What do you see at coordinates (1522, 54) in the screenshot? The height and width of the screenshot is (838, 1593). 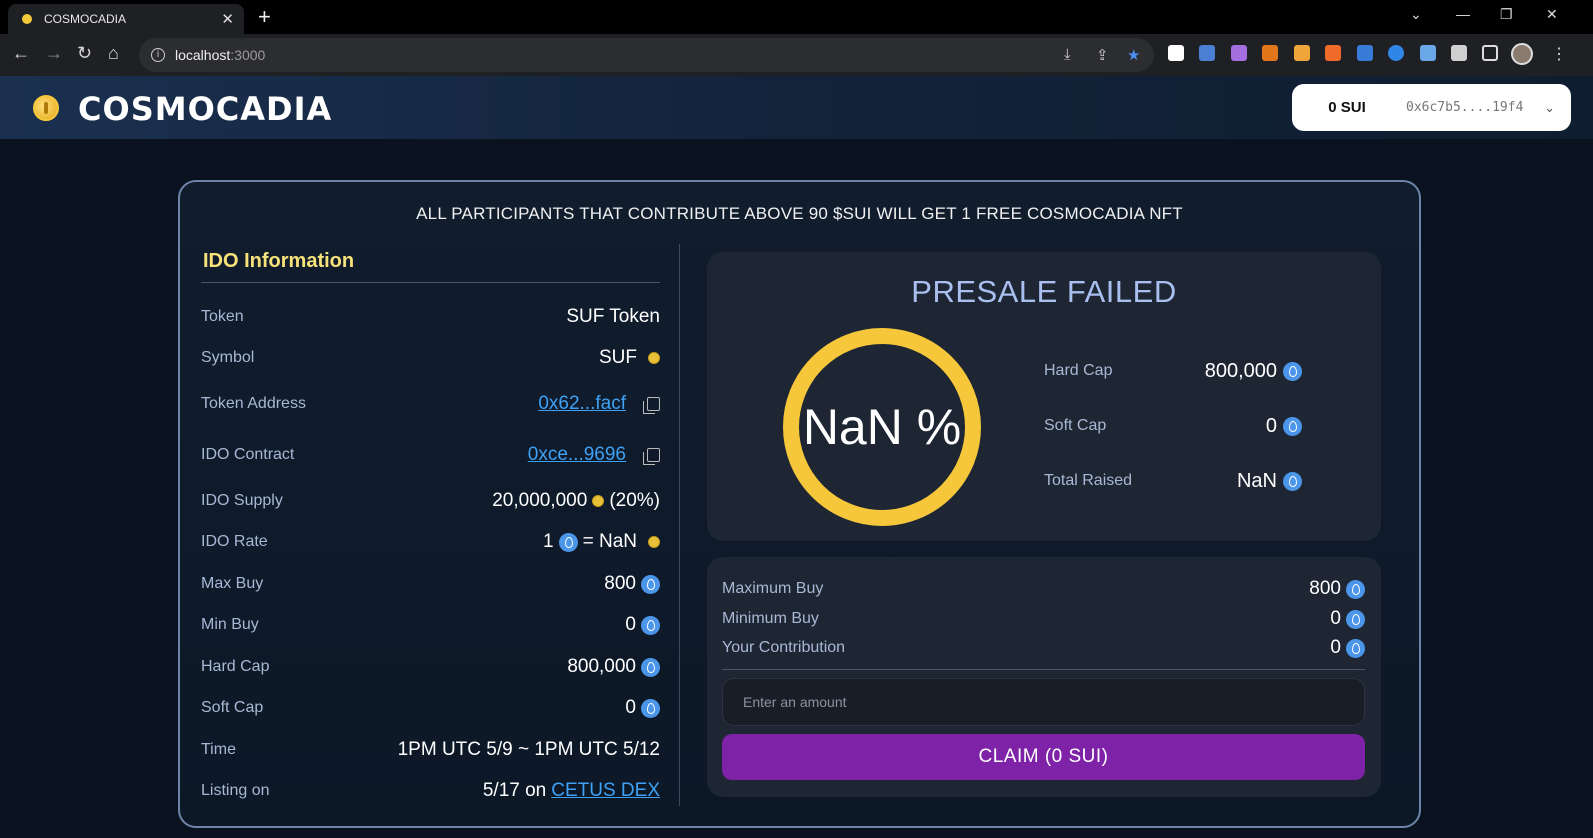 I see `profile-avatar` at bounding box center [1522, 54].